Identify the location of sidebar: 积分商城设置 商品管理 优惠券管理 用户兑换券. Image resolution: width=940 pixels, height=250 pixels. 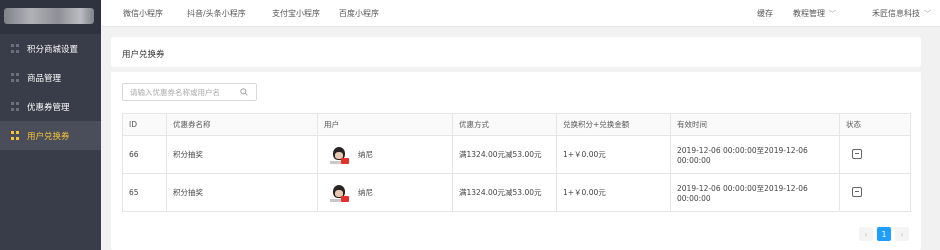
(50, 125).